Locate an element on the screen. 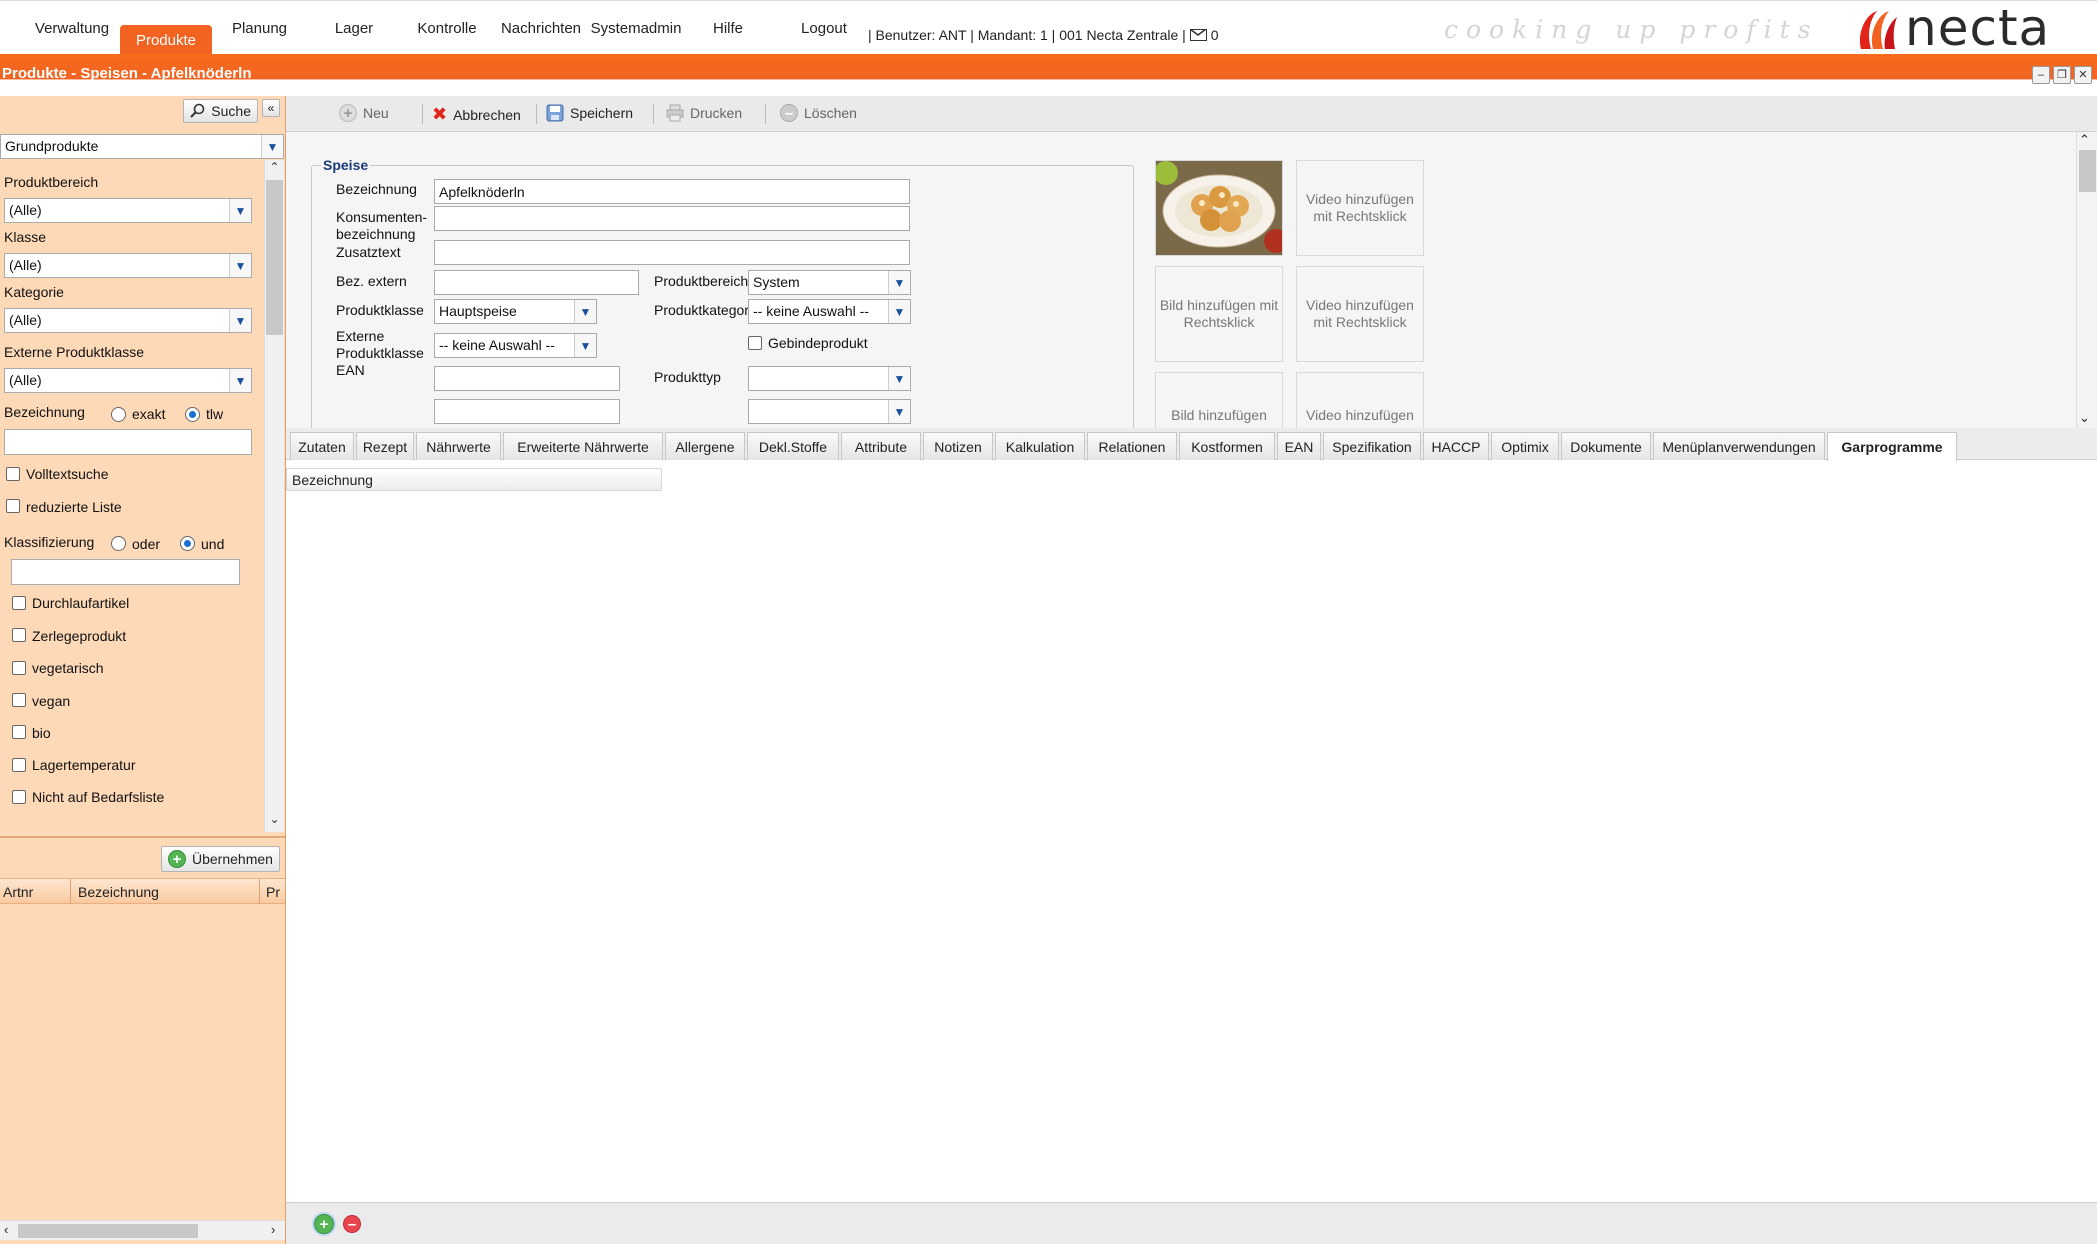 This screenshot has width=2097, height=1244. produktbereich-filter-select: (Alle) ▼ is located at coordinates (128, 210).